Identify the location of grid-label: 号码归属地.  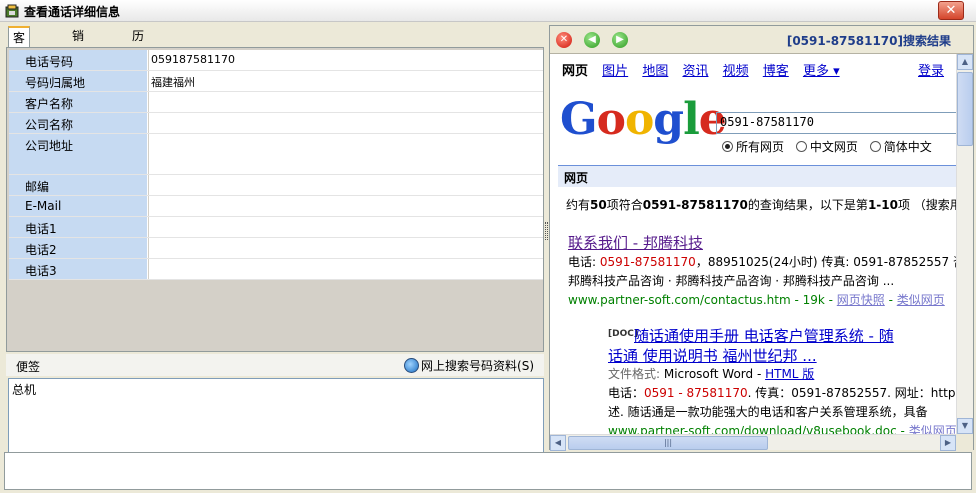
(78, 81).